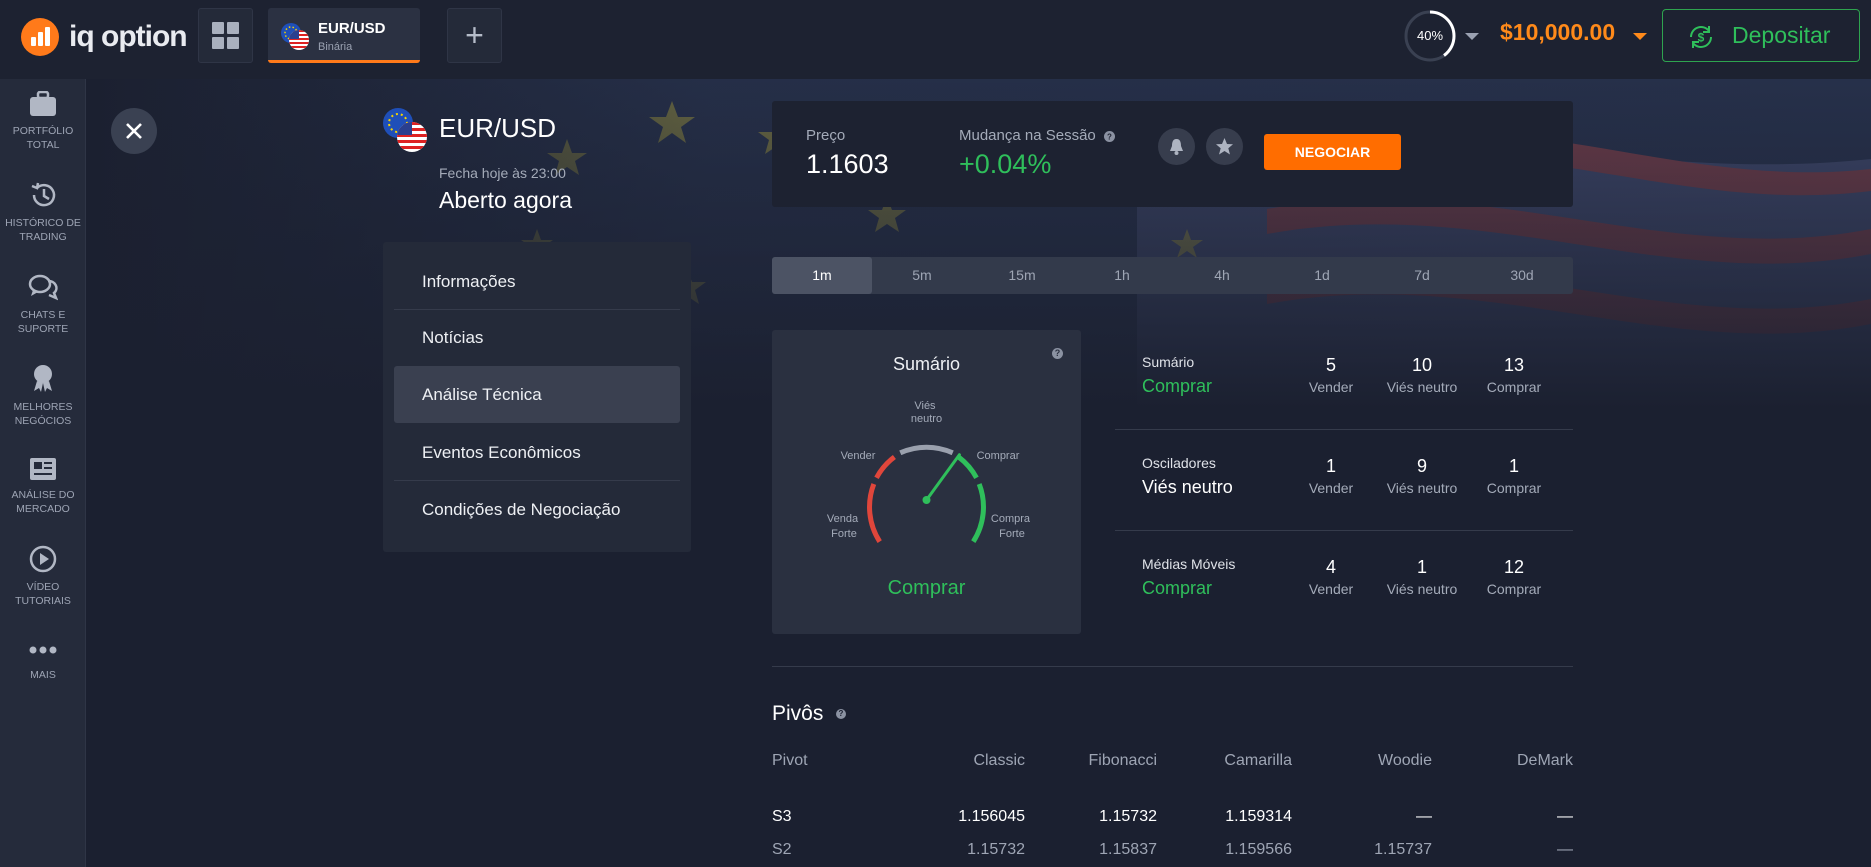  Describe the element at coordinates (790, 760) in the screenshot. I see `pivot-column-header: Pivot` at that location.